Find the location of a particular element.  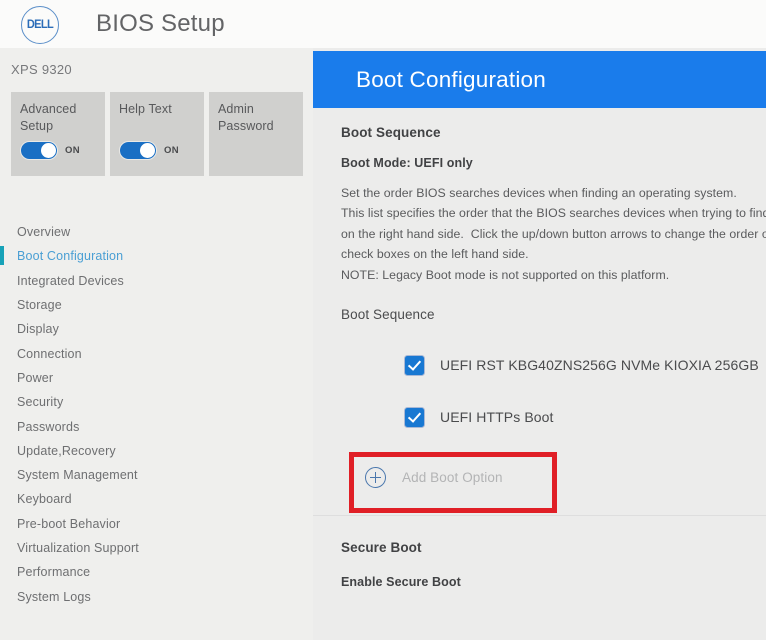

tile-advanced-setup-label: Advanced Setup is located at coordinates (48, 117).